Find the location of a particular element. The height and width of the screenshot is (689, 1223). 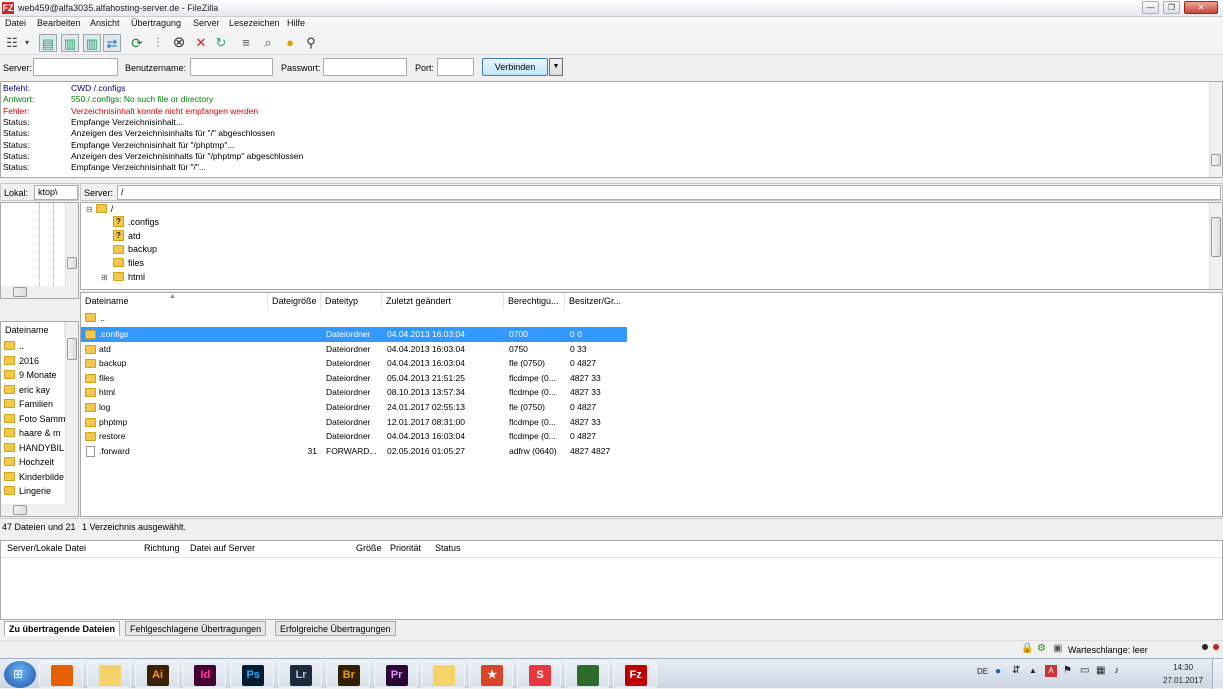

local-tree-scroll-thumb is located at coordinates (72, 263).